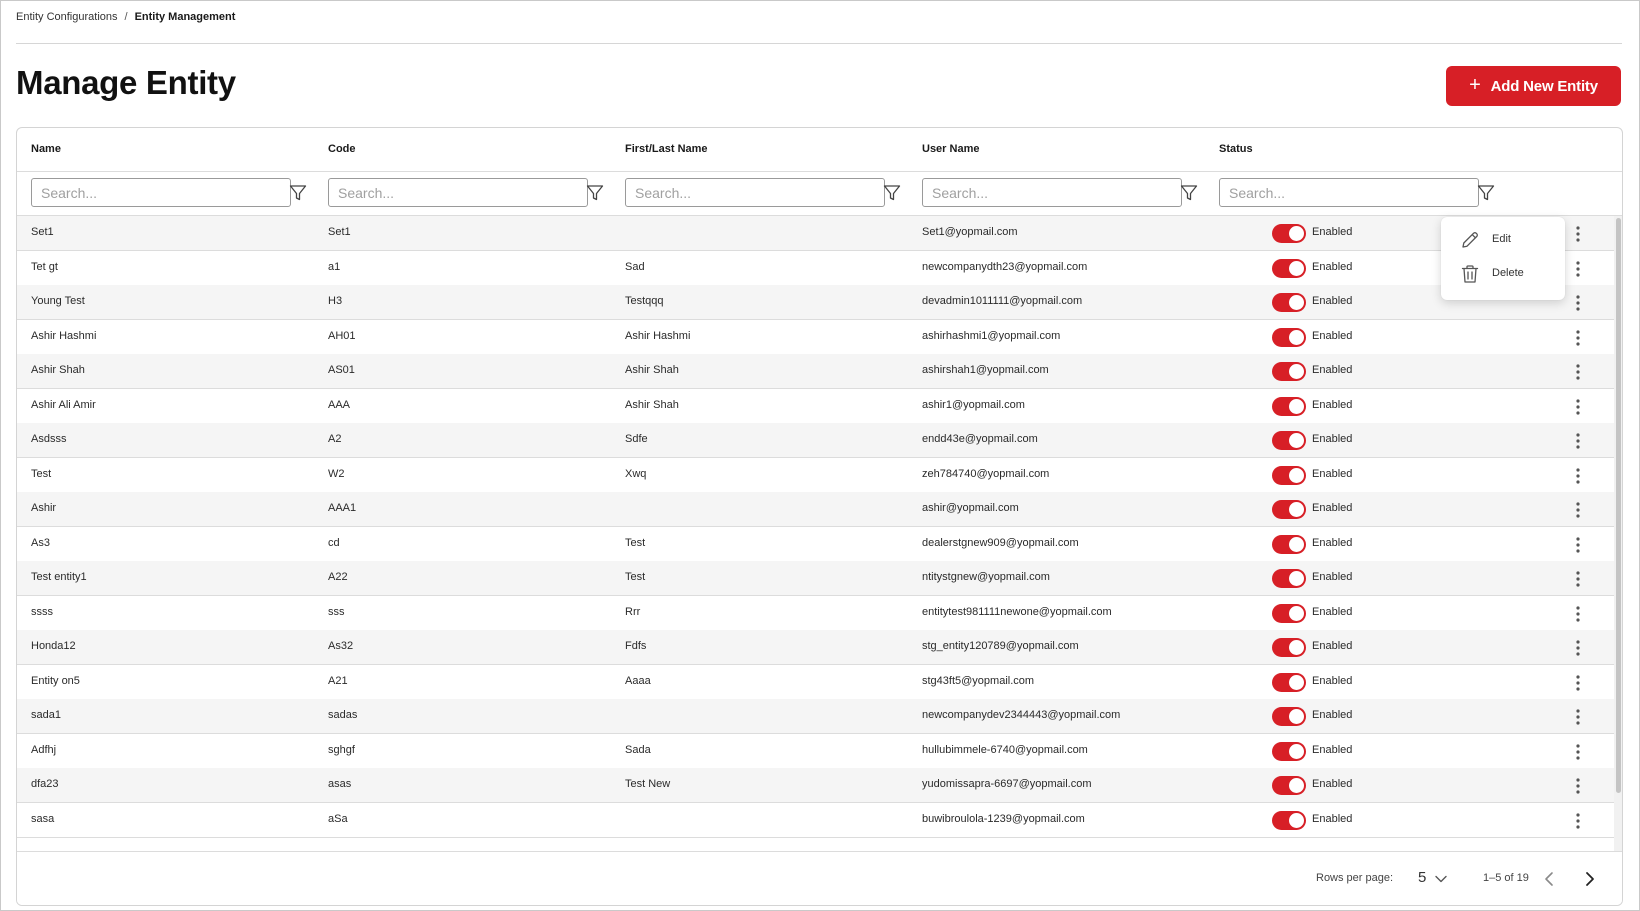  Describe the element at coordinates (1000, 542) in the screenshot. I see `cell-user-name: dealerstgnew909@yopmail.com` at that location.